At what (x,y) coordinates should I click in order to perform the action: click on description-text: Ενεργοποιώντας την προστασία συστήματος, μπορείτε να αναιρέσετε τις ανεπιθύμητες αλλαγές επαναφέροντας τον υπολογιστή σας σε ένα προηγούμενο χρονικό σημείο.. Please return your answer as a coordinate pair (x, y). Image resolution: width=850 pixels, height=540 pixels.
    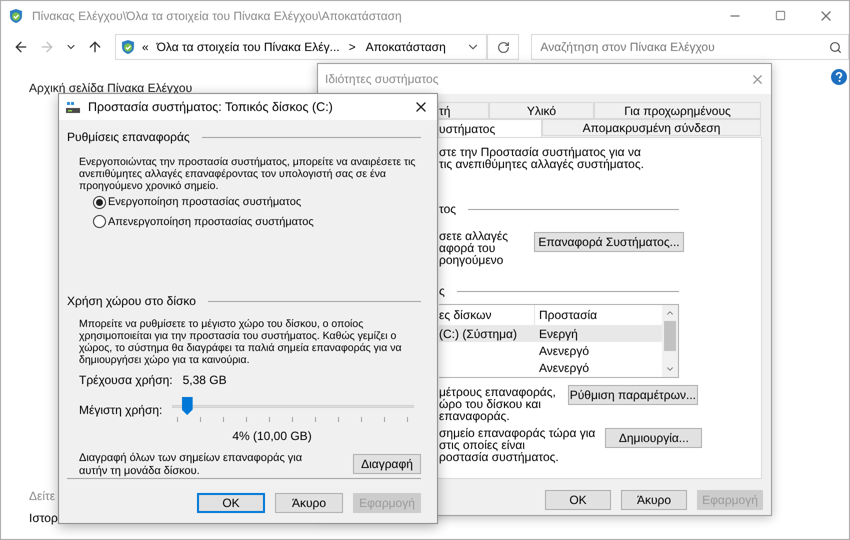
    Looking at the image, I should click on (247, 174).